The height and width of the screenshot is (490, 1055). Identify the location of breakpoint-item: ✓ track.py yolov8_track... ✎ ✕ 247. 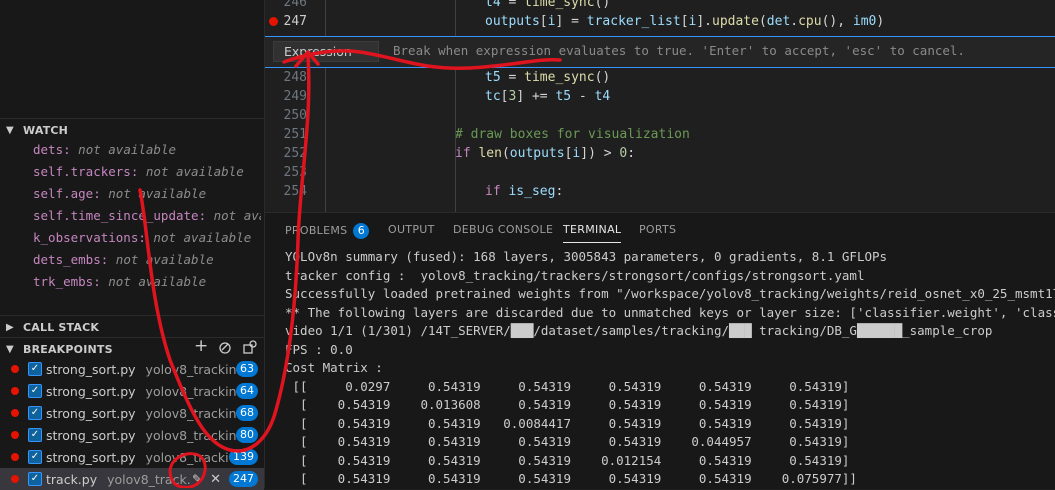
(132, 479).